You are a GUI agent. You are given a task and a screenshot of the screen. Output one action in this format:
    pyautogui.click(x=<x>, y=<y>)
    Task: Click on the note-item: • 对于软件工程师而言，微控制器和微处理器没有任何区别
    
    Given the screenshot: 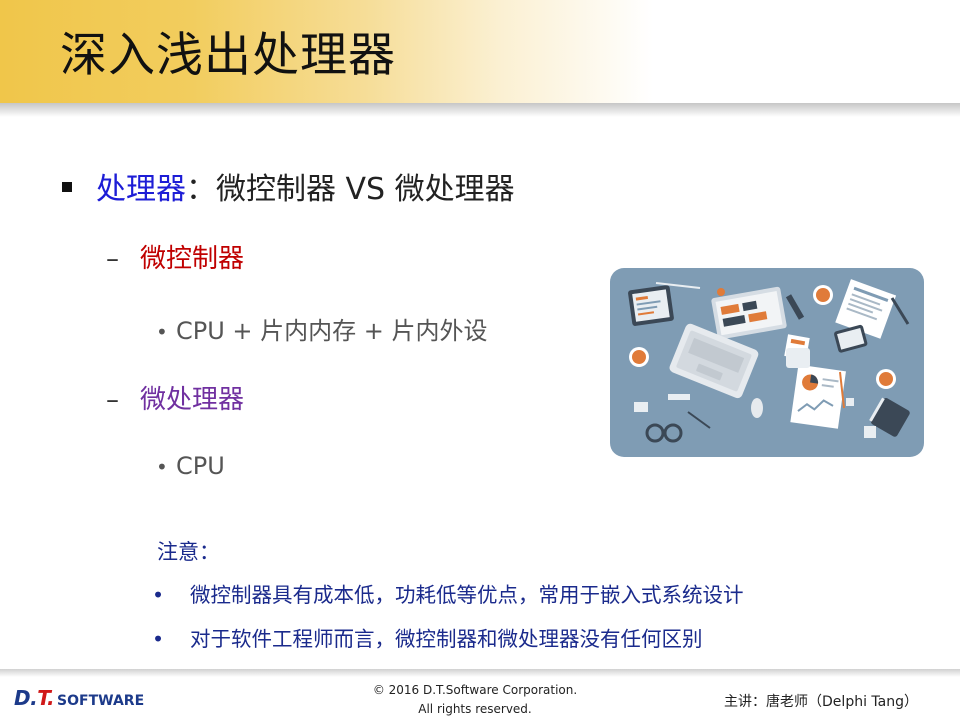 What is the action you would take?
    pyautogui.click(x=427, y=637)
    